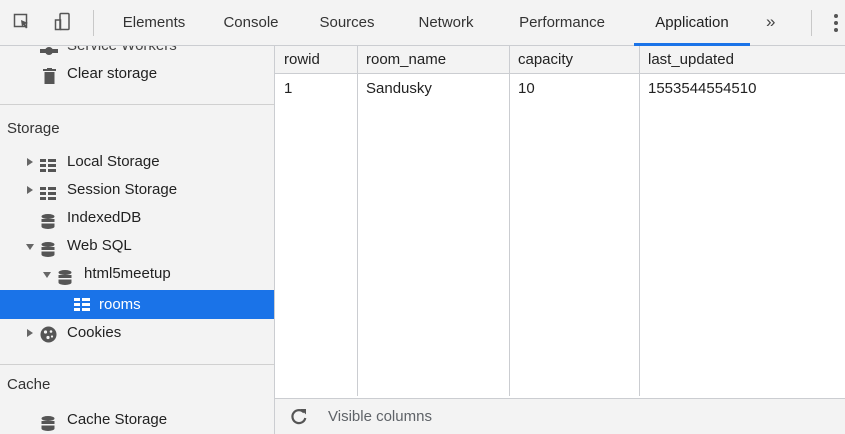  What do you see at coordinates (104, 217) in the screenshot?
I see `sidebar-item-label: IndexedDB` at bounding box center [104, 217].